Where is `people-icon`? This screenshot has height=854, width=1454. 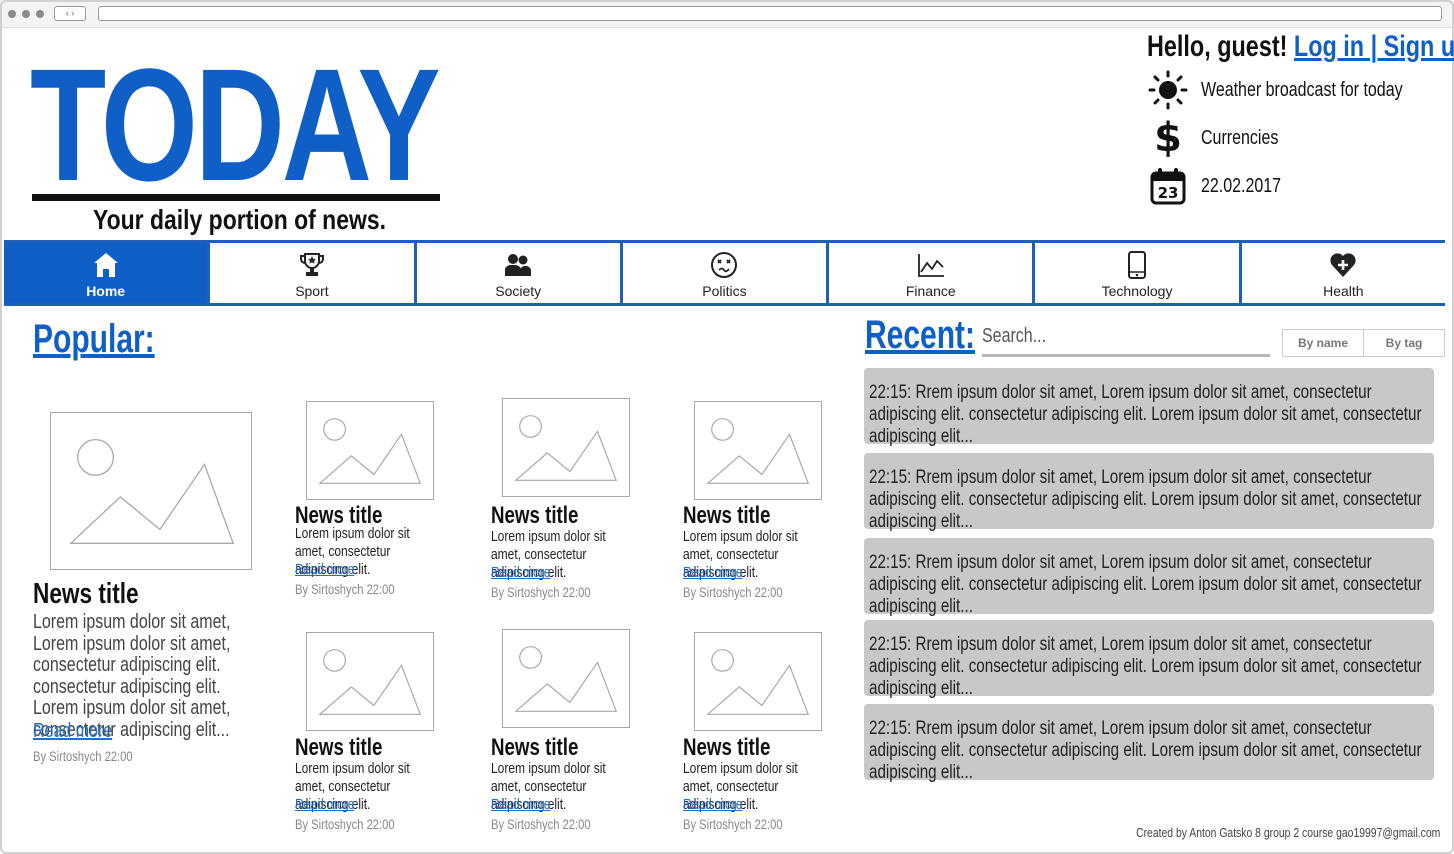
people-icon is located at coordinates (518, 265).